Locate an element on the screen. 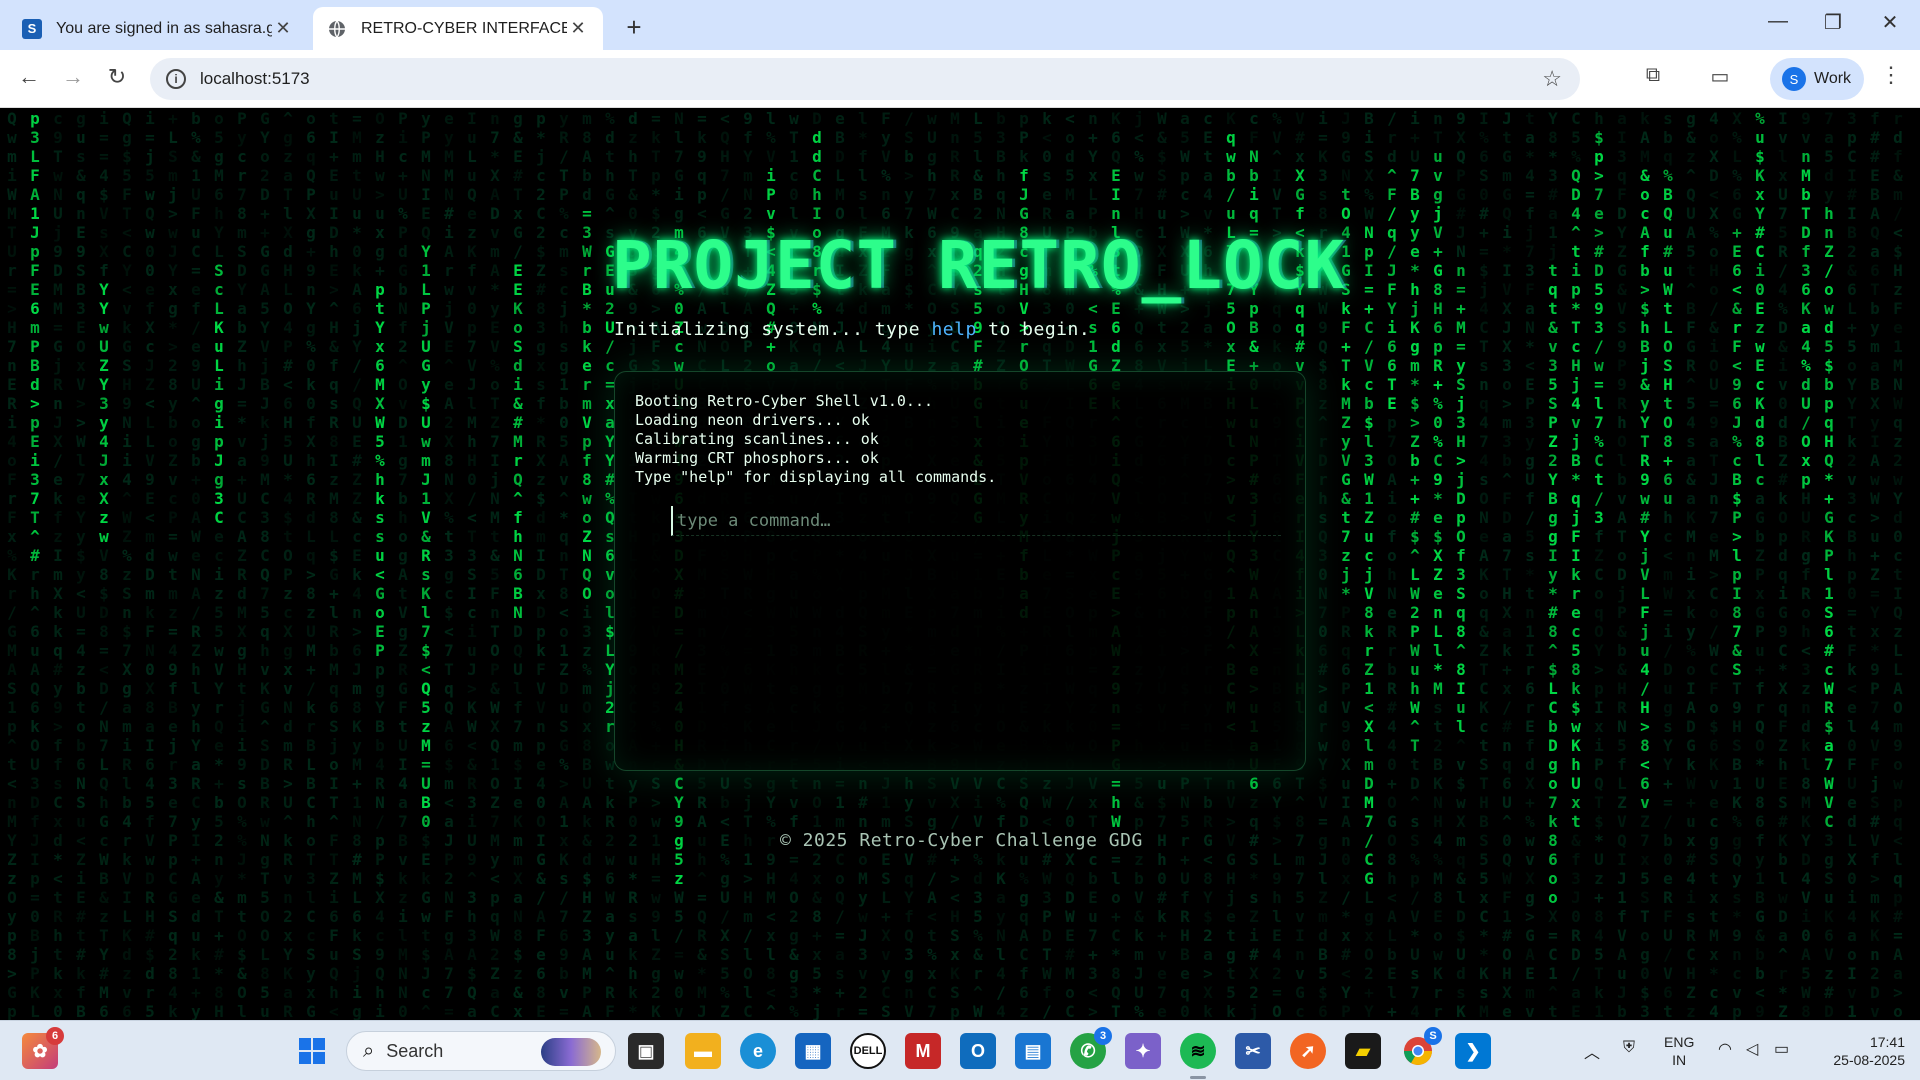  language-indicator: ENG IN is located at coordinates (1679, 1051).